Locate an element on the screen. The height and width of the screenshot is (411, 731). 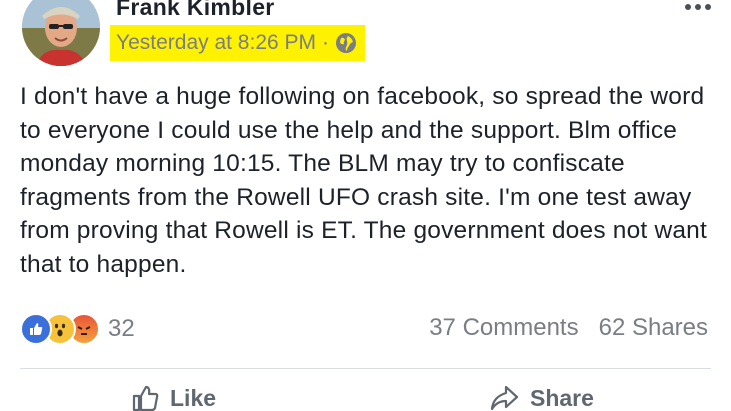
shares-count: 62 Shares is located at coordinates (653, 328).